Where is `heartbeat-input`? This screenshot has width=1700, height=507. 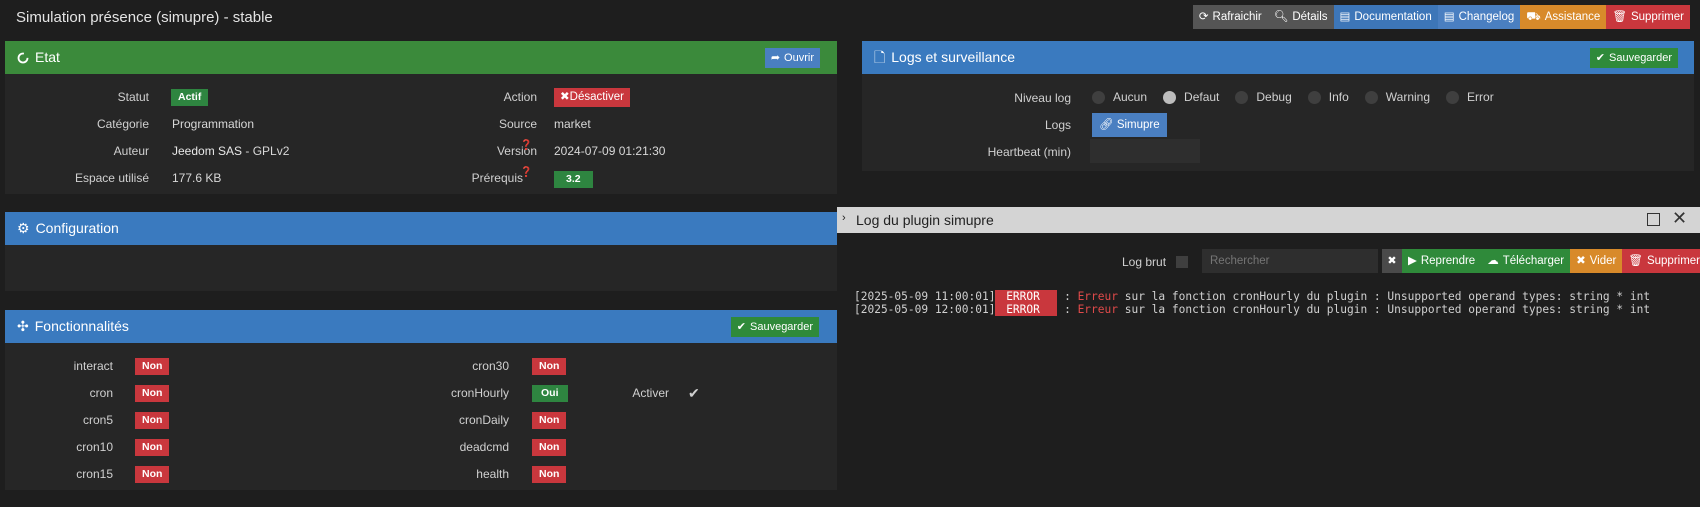 heartbeat-input is located at coordinates (1145, 151).